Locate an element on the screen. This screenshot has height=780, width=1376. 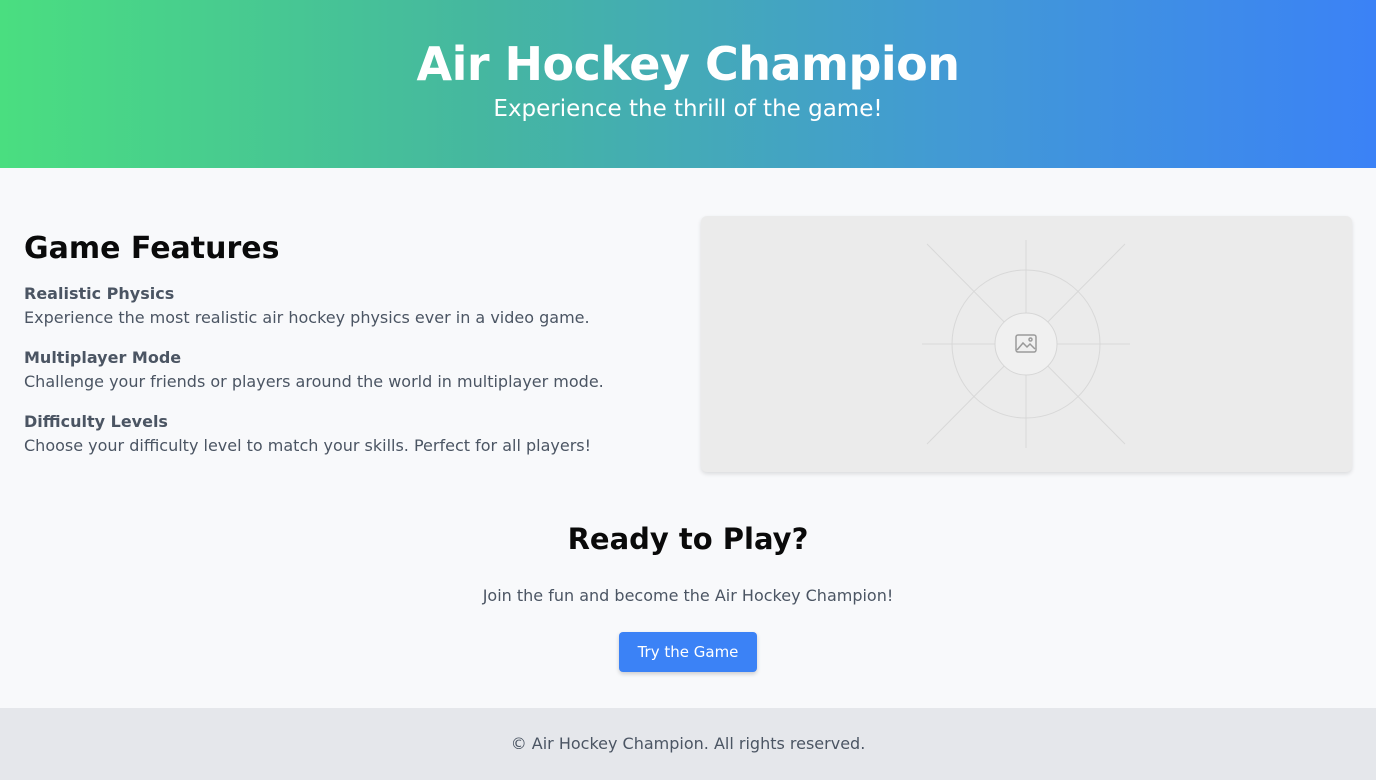
feature-title: Difficulty Levels is located at coordinates (96, 421).